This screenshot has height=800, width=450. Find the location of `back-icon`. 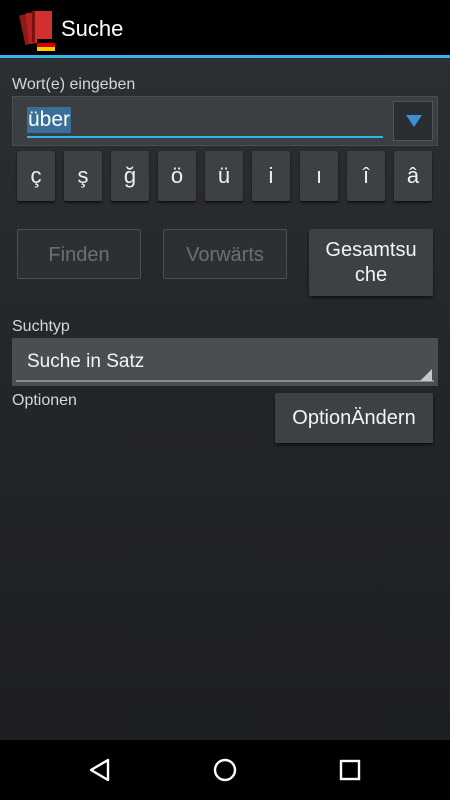

back-icon is located at coordinates (100, 770).